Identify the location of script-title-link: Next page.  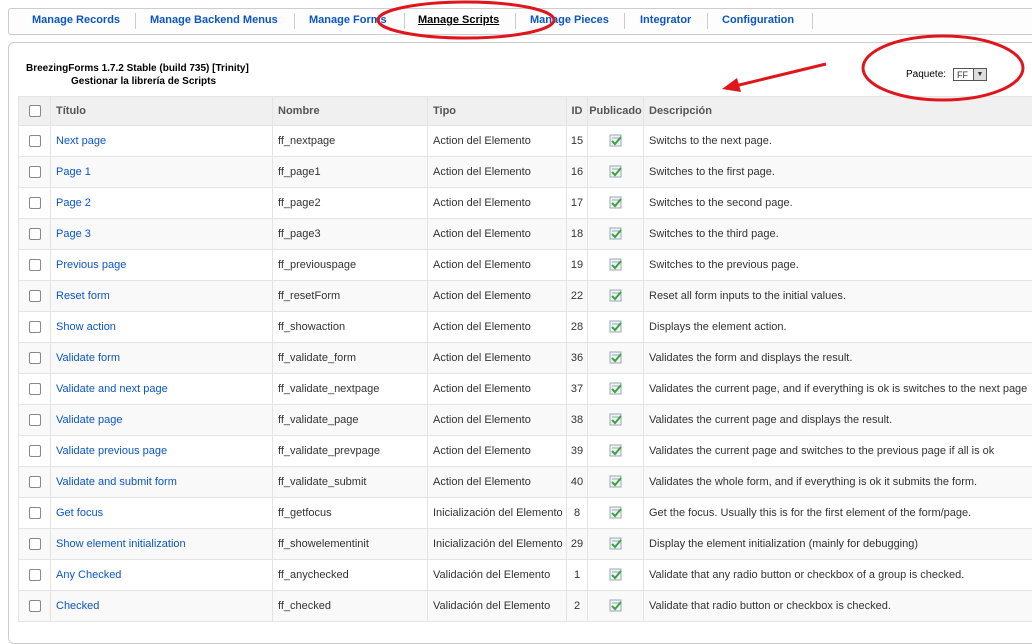
(81, 141).